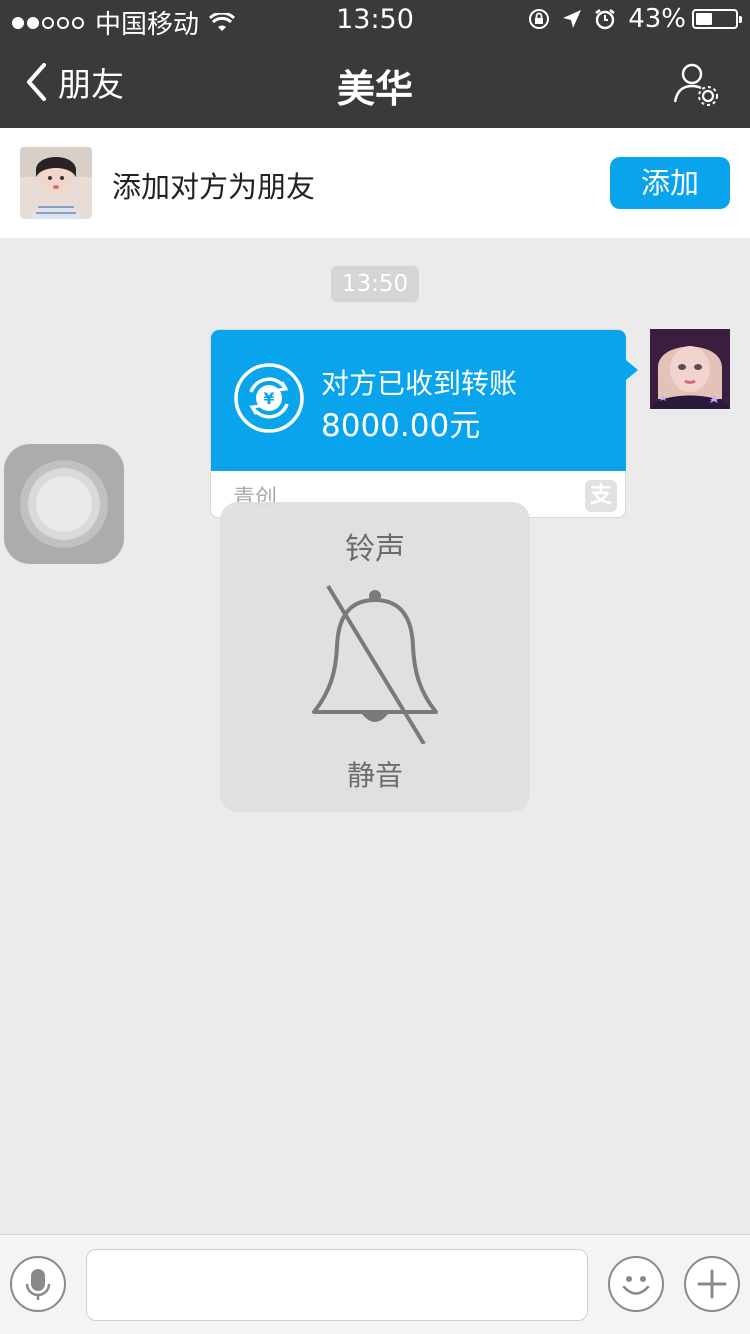  Describe the element at coordinates (214, 187) in the screenshot. I see `add-friend-prompt: 添加对方为朋友` at that location.